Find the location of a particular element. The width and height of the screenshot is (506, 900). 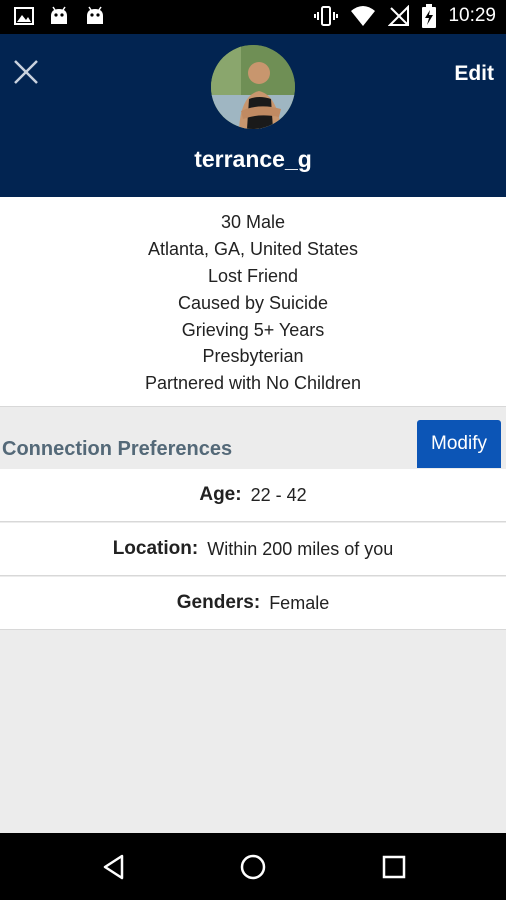

back-icon is located at coordinates (113, 867).